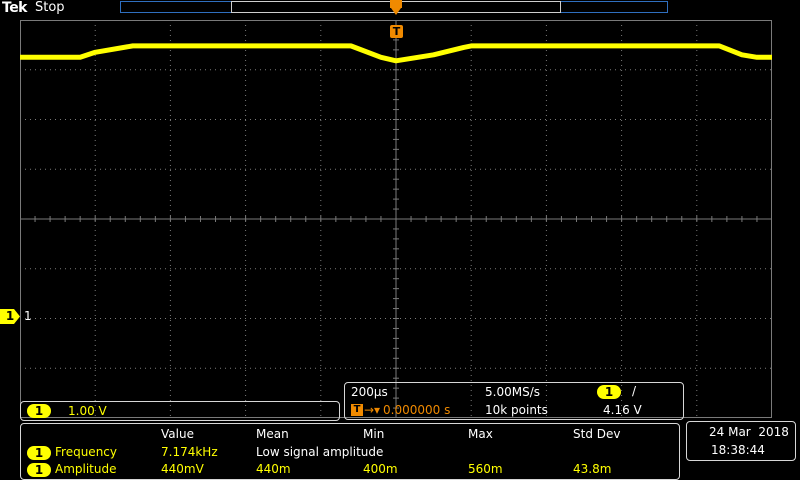 Image resolution: width=800 pixels, height=480 pixels. I want to click on time-label: 18:38:44, so click(738, 450).